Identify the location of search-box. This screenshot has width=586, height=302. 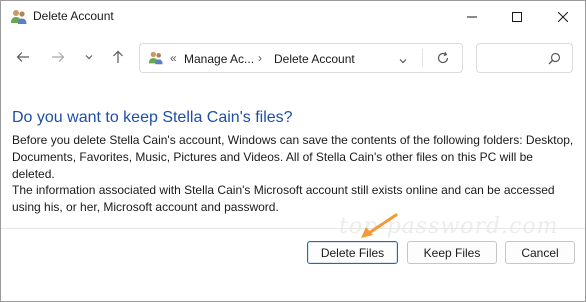
(524, 58).